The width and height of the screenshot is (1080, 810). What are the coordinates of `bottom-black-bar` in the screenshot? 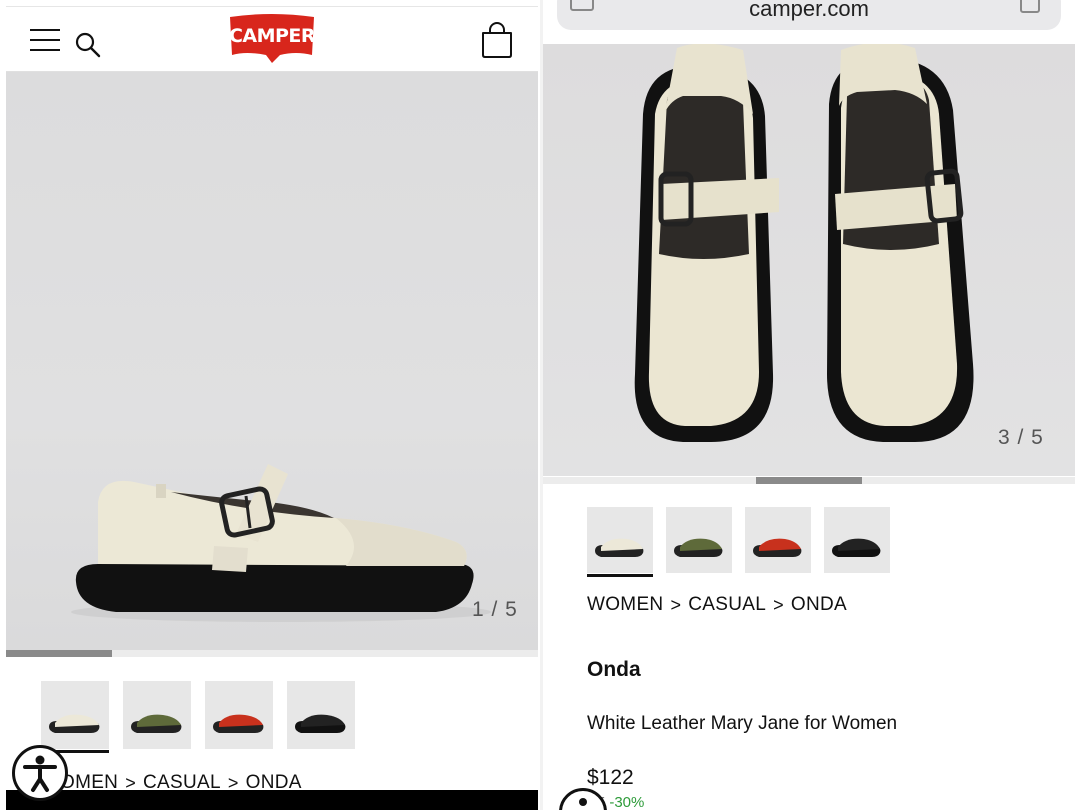 It's located at (272, 800).